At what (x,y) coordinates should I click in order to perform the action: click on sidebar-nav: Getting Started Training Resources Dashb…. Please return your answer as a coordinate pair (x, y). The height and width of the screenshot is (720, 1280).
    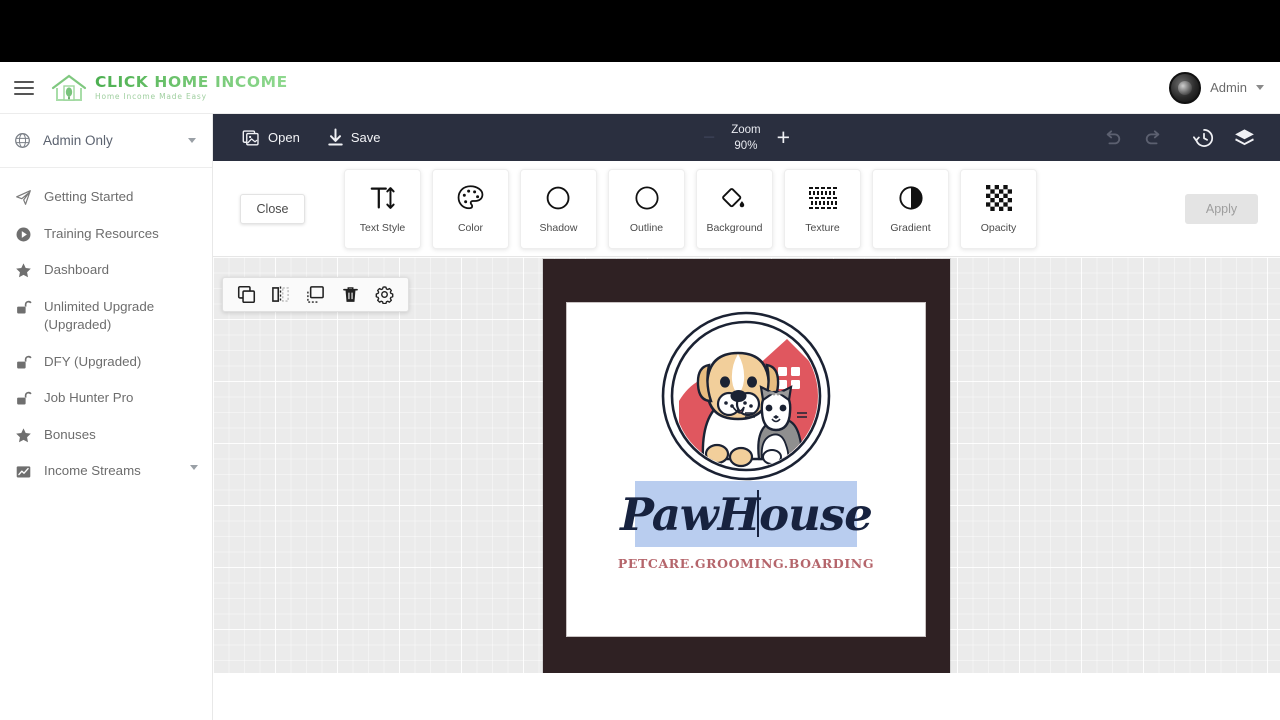
    Looking at the image, I should click on (106, 329).